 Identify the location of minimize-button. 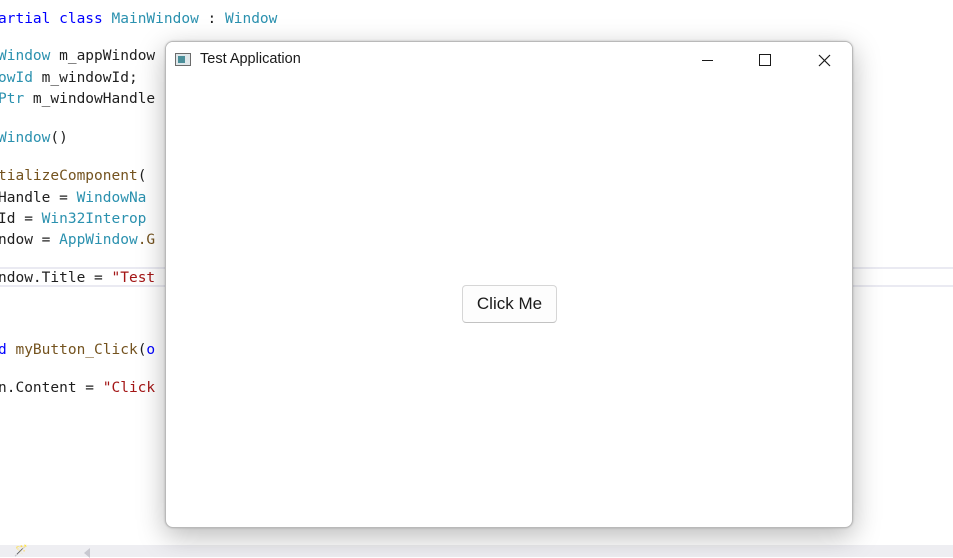
(707, 60).